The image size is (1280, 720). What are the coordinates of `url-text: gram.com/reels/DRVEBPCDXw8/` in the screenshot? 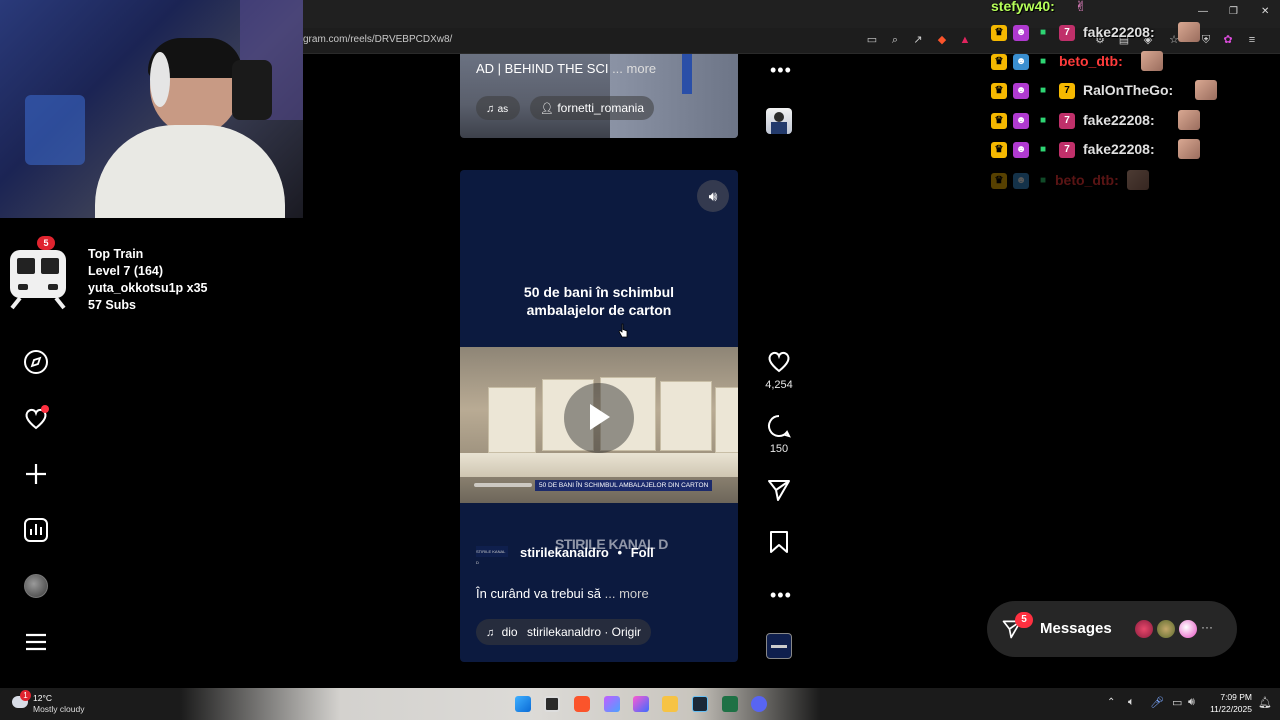 It's located at (377, 39).